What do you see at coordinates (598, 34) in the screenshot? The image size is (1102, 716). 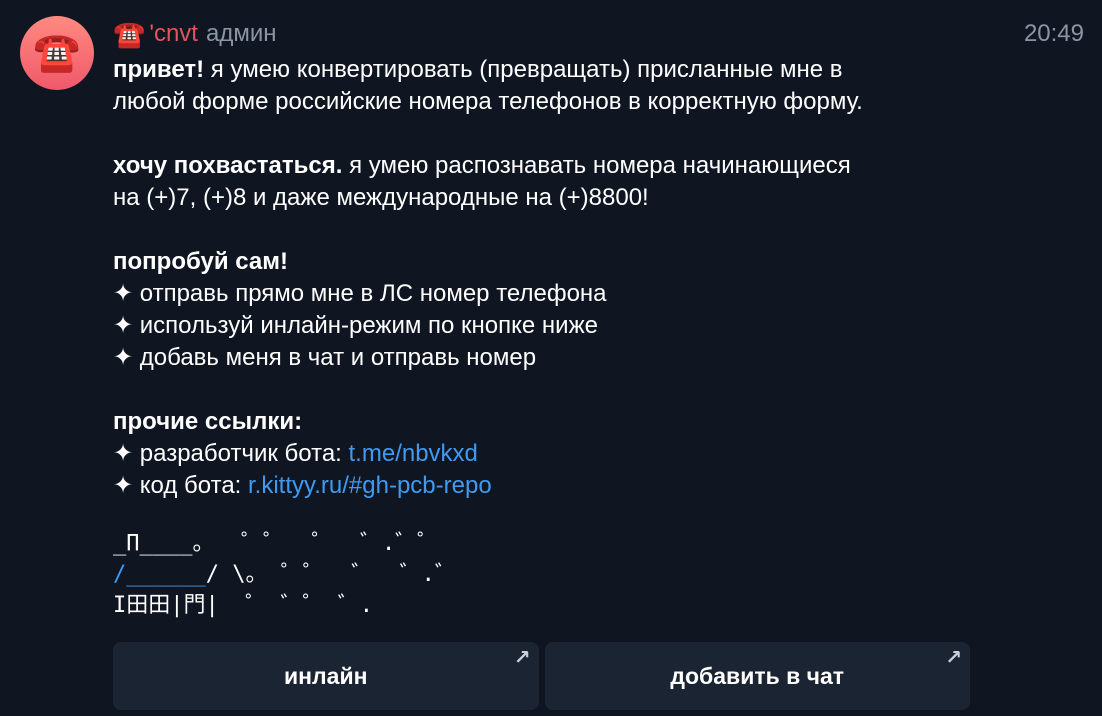 I see `message-header: ☎️ 'cnvt админ 20:49` at bounding box center [598, 34].